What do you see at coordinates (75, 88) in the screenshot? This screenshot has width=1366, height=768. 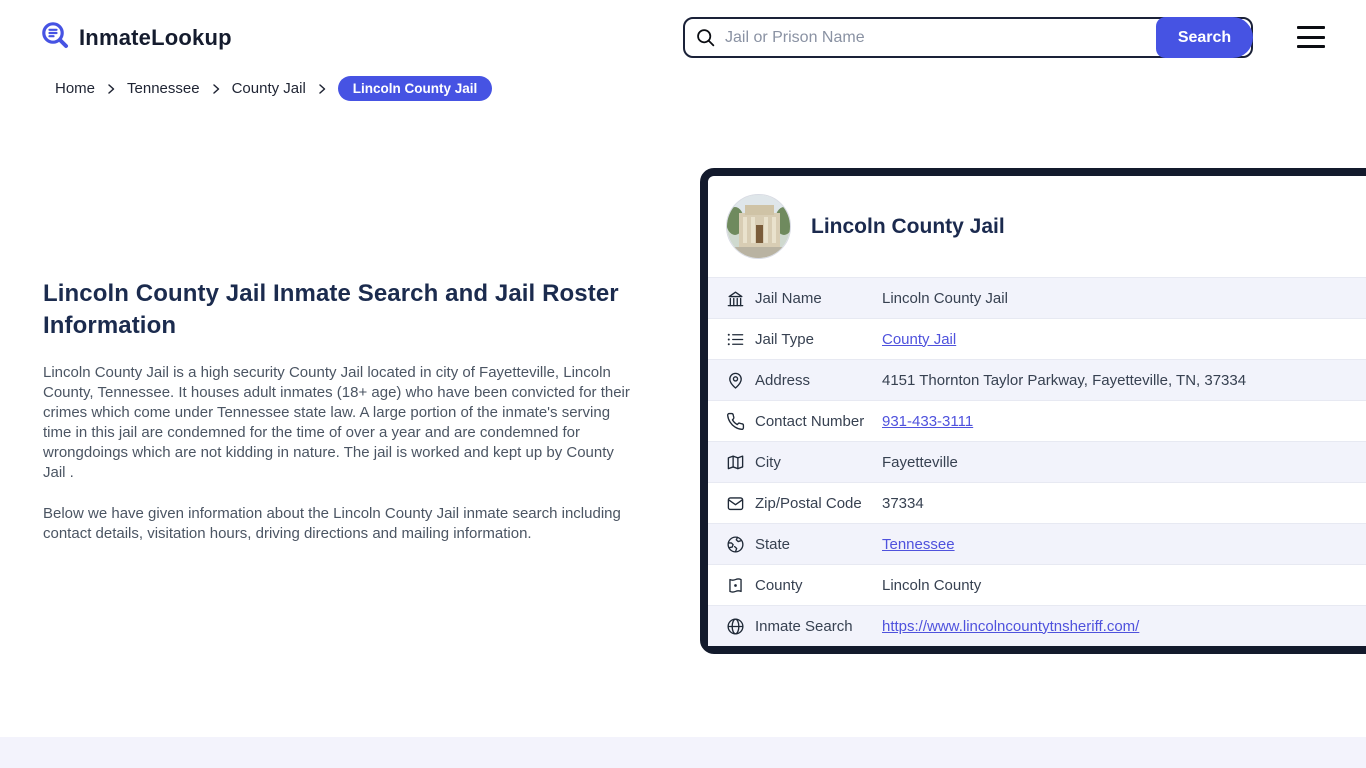 I see `breadcrumb-home: Home` at bounding box center [75, 88].